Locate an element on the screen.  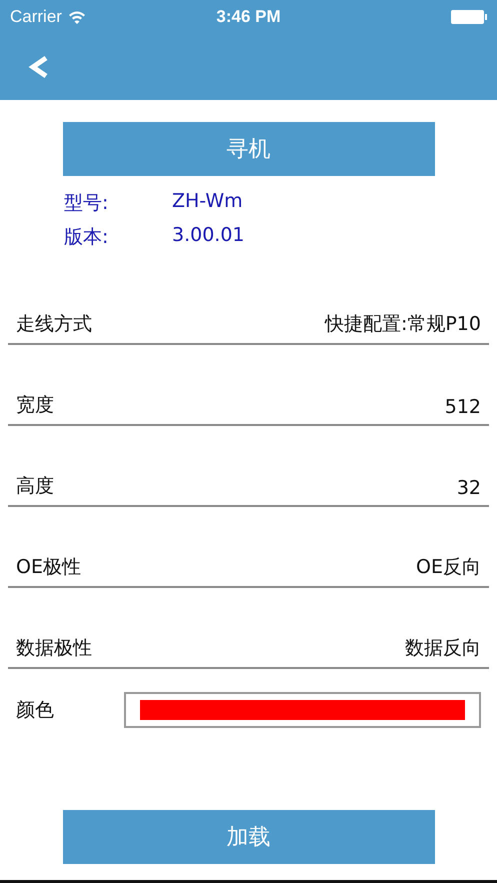
info-value: ZH-Wm is located at coordinates (207, 202).